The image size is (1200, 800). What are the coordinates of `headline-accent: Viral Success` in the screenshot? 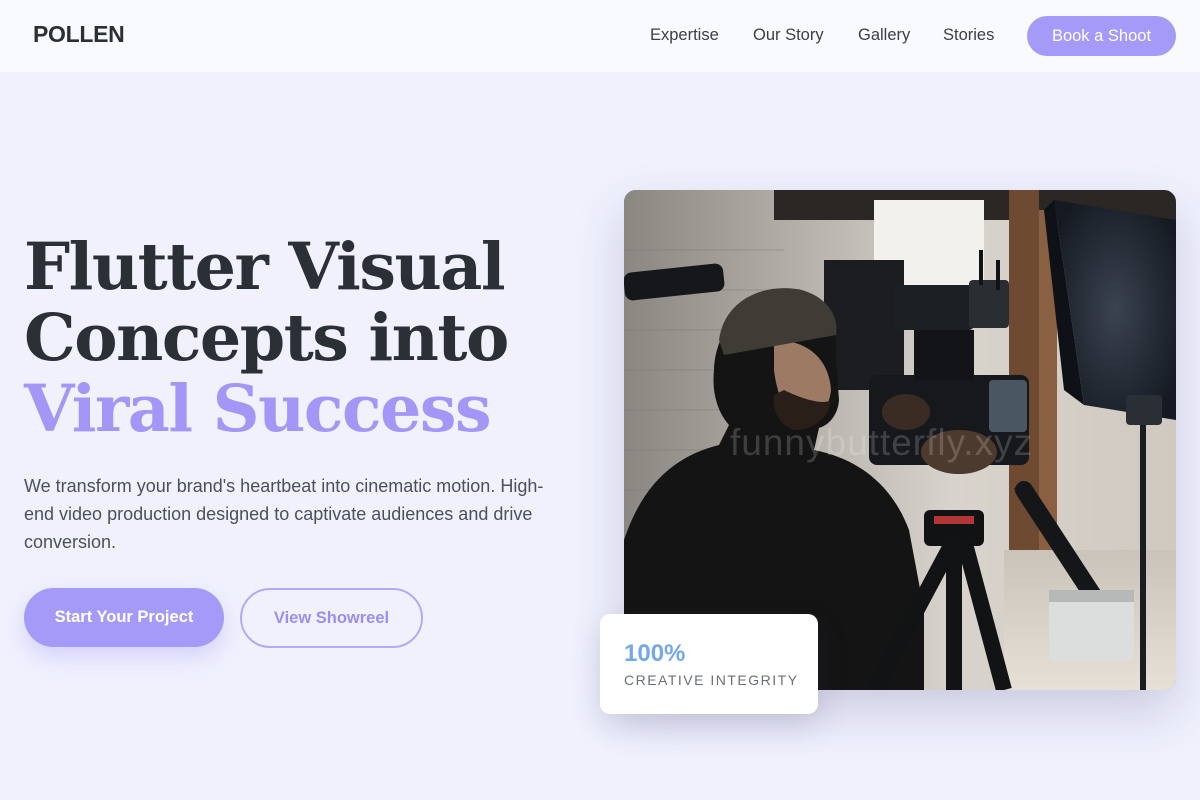 It's located at (258, 409).